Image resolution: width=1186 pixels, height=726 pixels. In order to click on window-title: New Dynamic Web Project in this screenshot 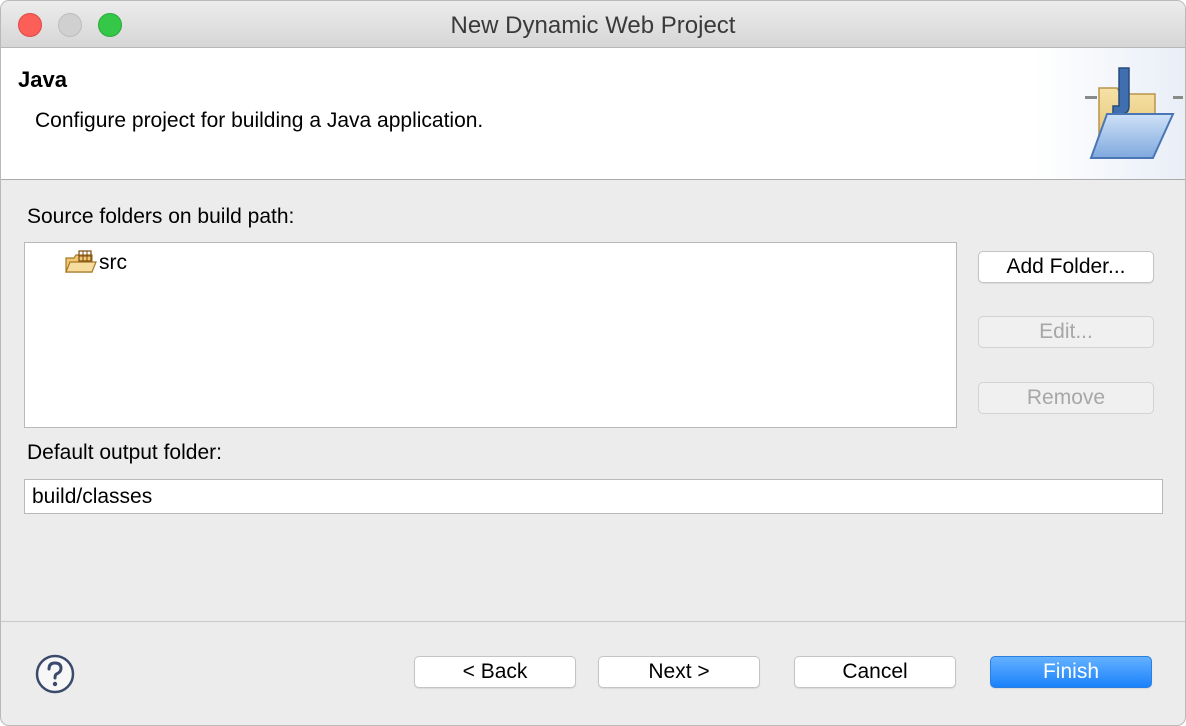, I will do `click(593, 25)`.